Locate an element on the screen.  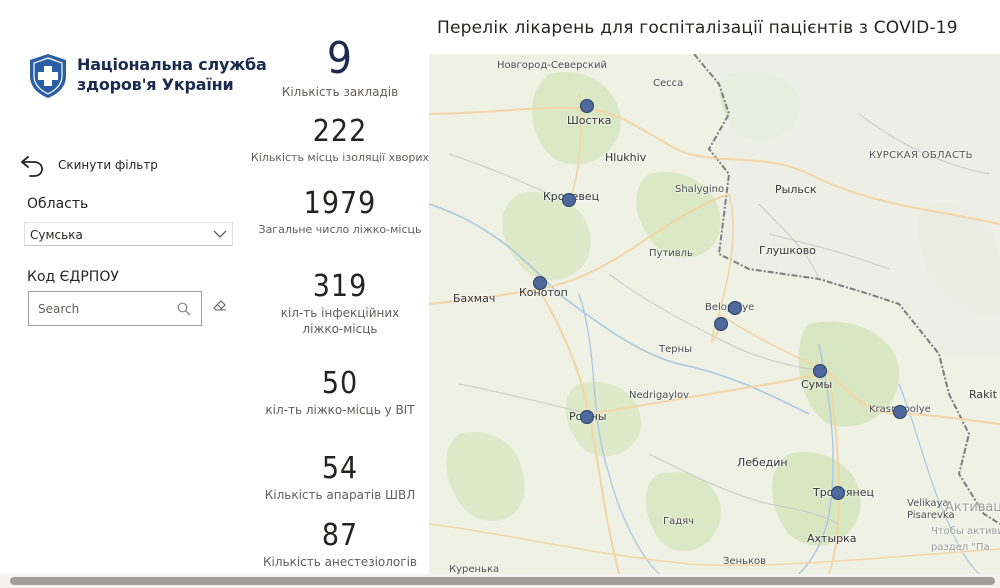
logo-line-2: здоров'я України is located at coordinates (155, 84).